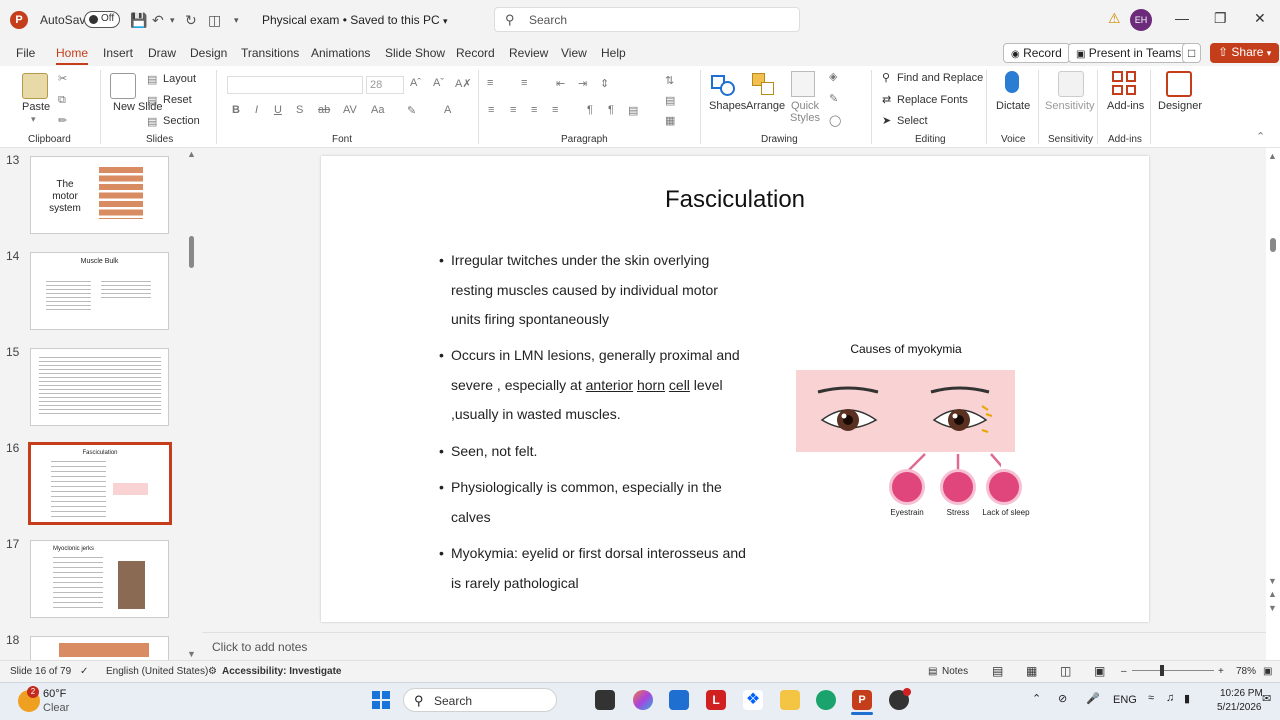 The height and width of the screenshot is (720, 1280). Describe the element at coordinates (1012, 82) in the screenshot. I see `microphone-icon` at that location.